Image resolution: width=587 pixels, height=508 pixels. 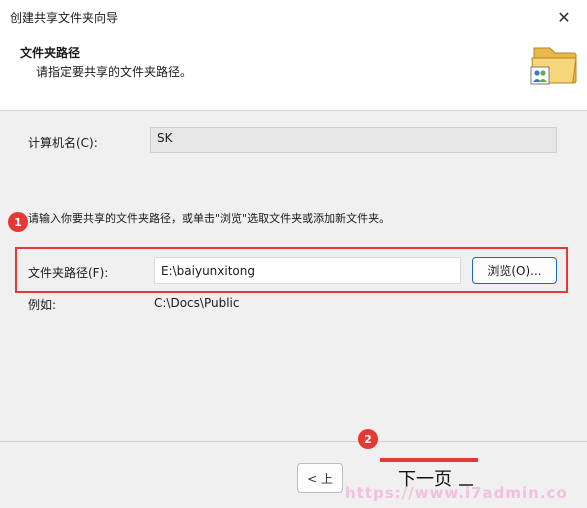 I want to click on example-value: C:\Docs\Public, so click(x=197, y=303).